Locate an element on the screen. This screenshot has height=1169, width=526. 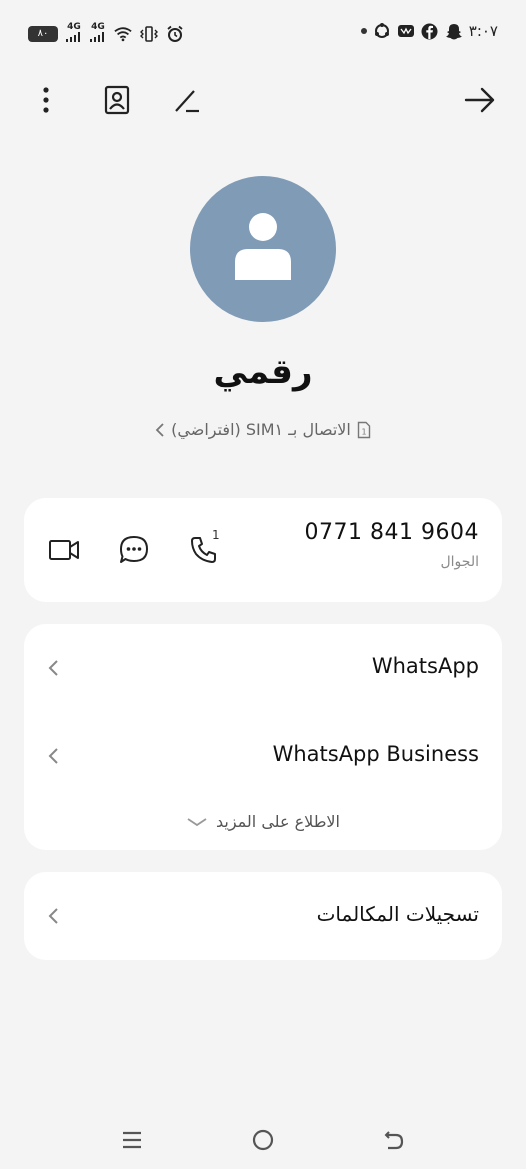
chevron-down-icon is located at coordinates (197, 821).